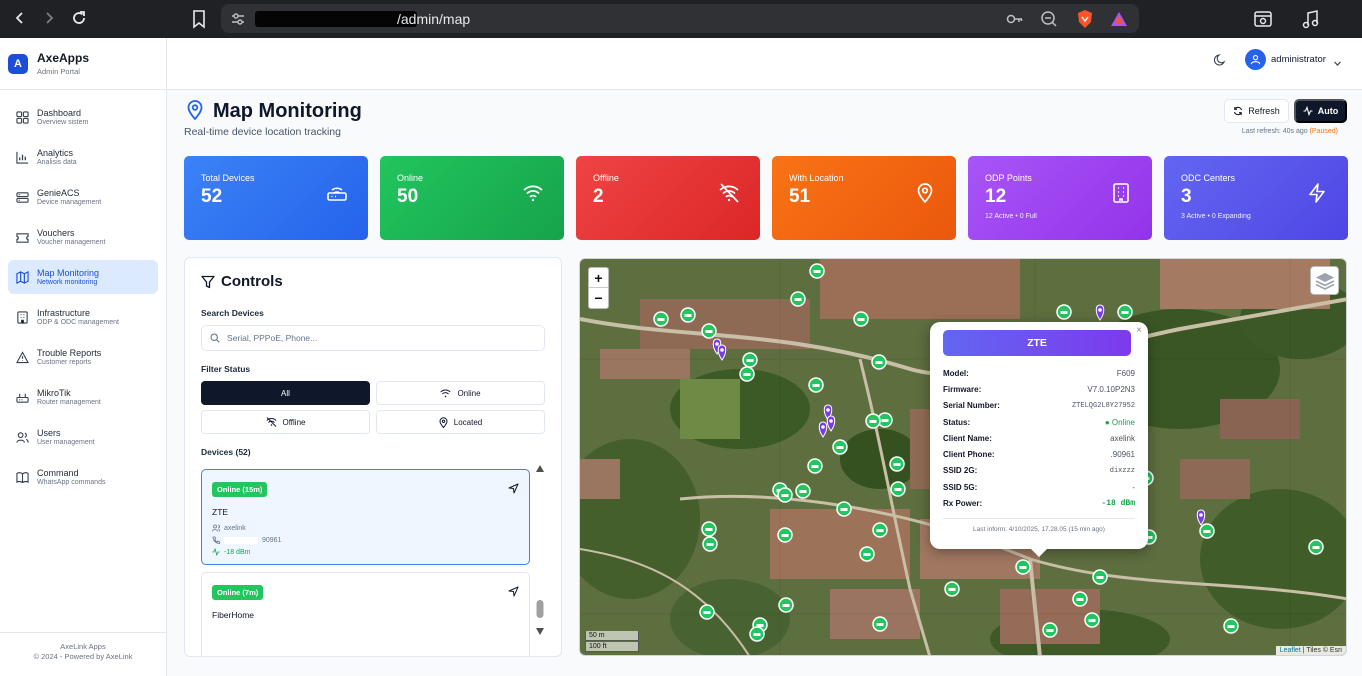  I want to click on forward-icon, so click(49, 18).